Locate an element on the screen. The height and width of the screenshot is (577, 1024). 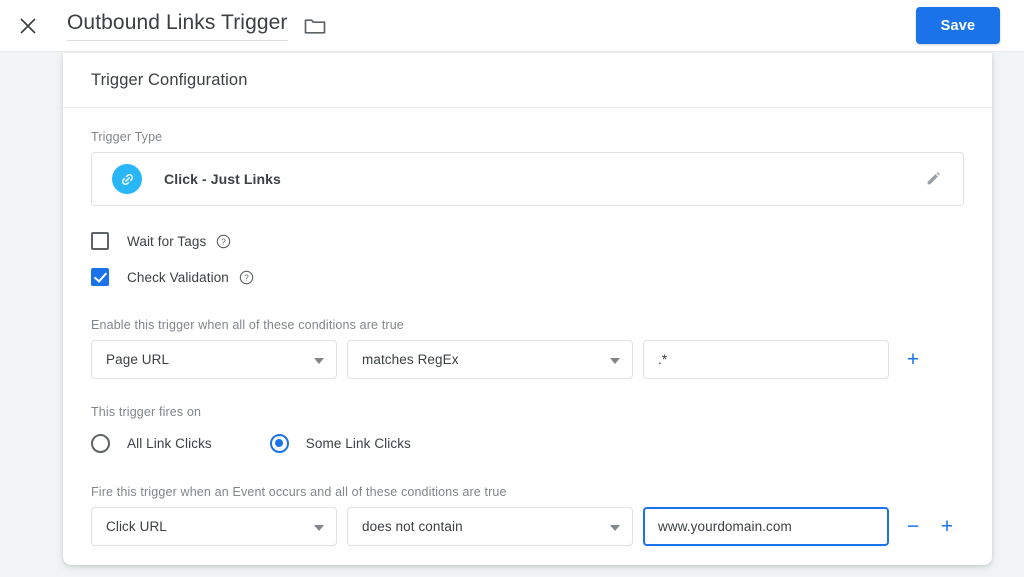
event-condition-operator-value: does not contain is located at coordinates (412, 526).